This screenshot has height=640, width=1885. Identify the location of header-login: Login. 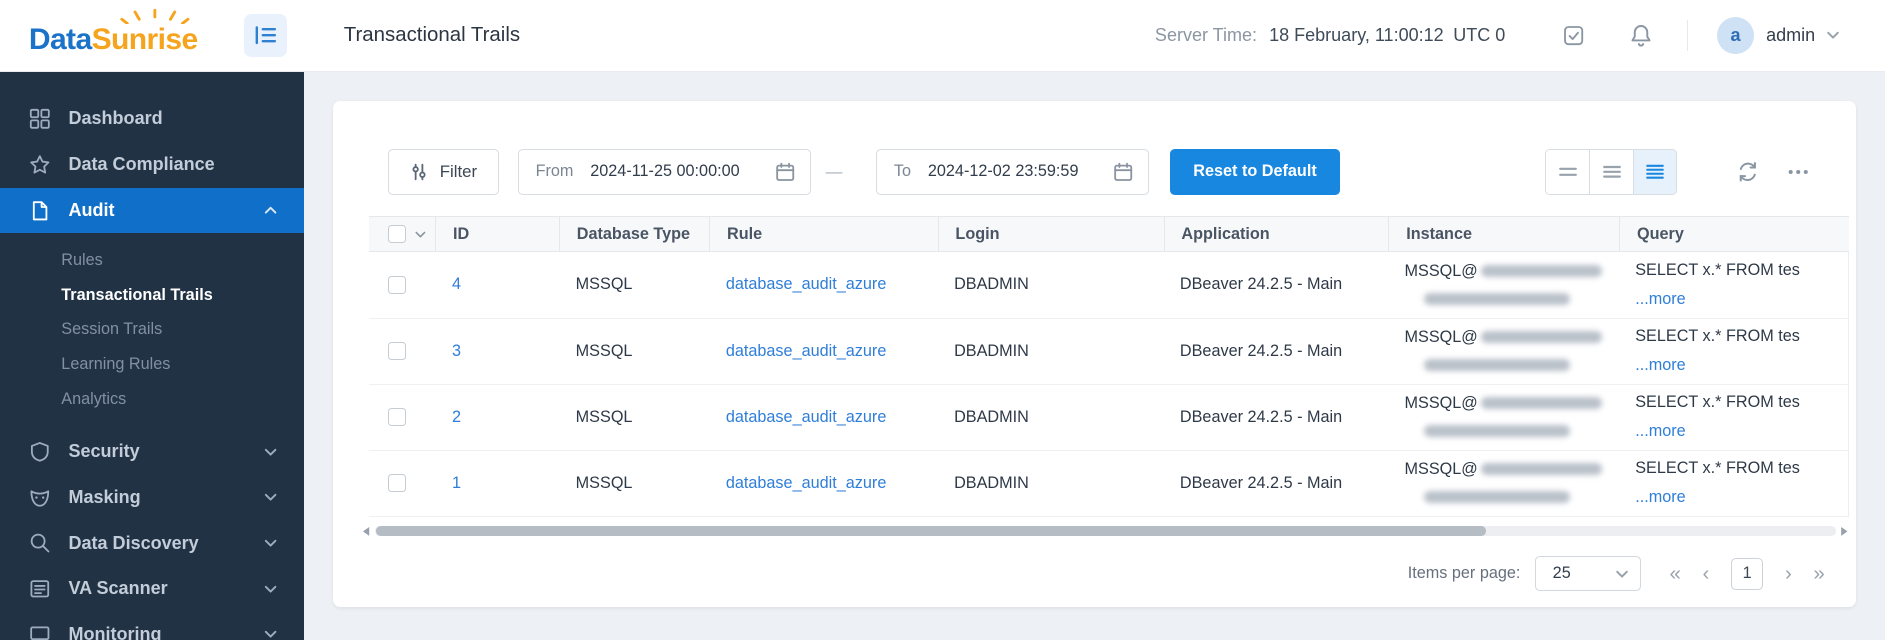
(1050, 234).